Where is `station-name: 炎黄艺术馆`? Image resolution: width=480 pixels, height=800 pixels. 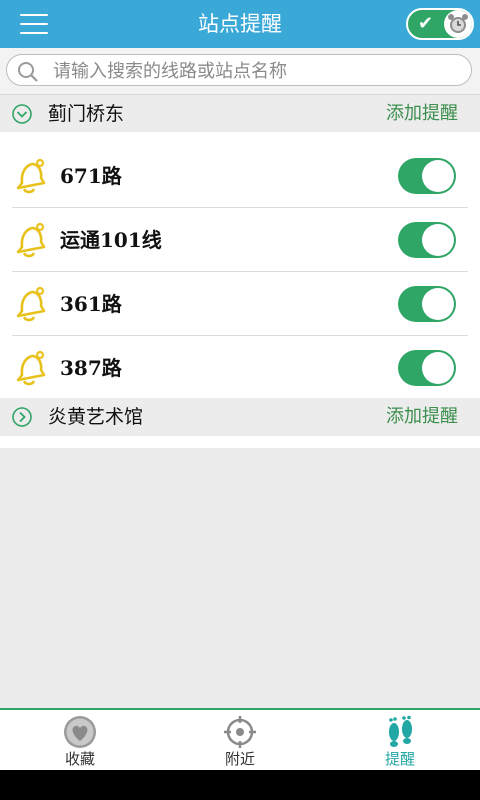 station-name: 炎黄艺术馆 is located at coordinates (96, 417).